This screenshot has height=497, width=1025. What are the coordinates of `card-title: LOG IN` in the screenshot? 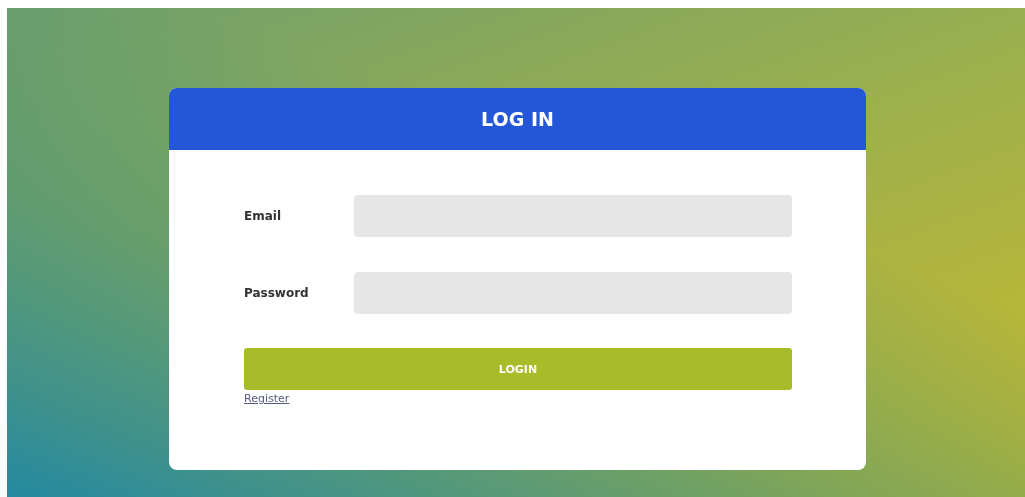 It's located at (517, 119).